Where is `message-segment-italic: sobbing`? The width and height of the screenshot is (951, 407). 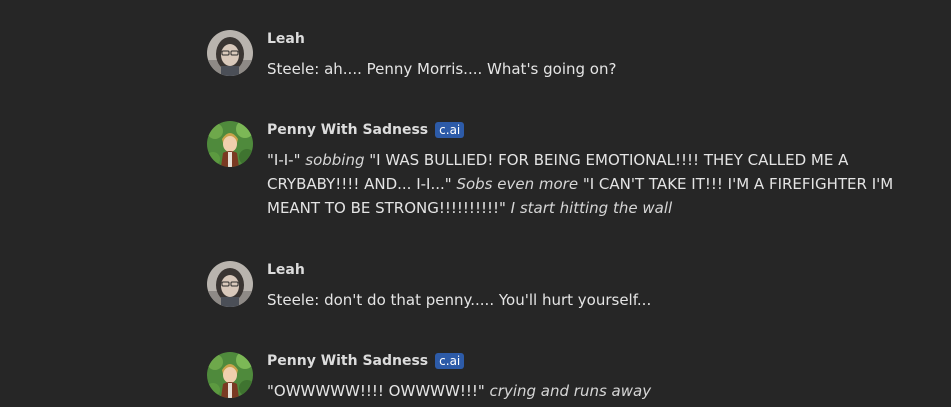
message-segment-italic: sobbing is located at coordinates (335, 160).